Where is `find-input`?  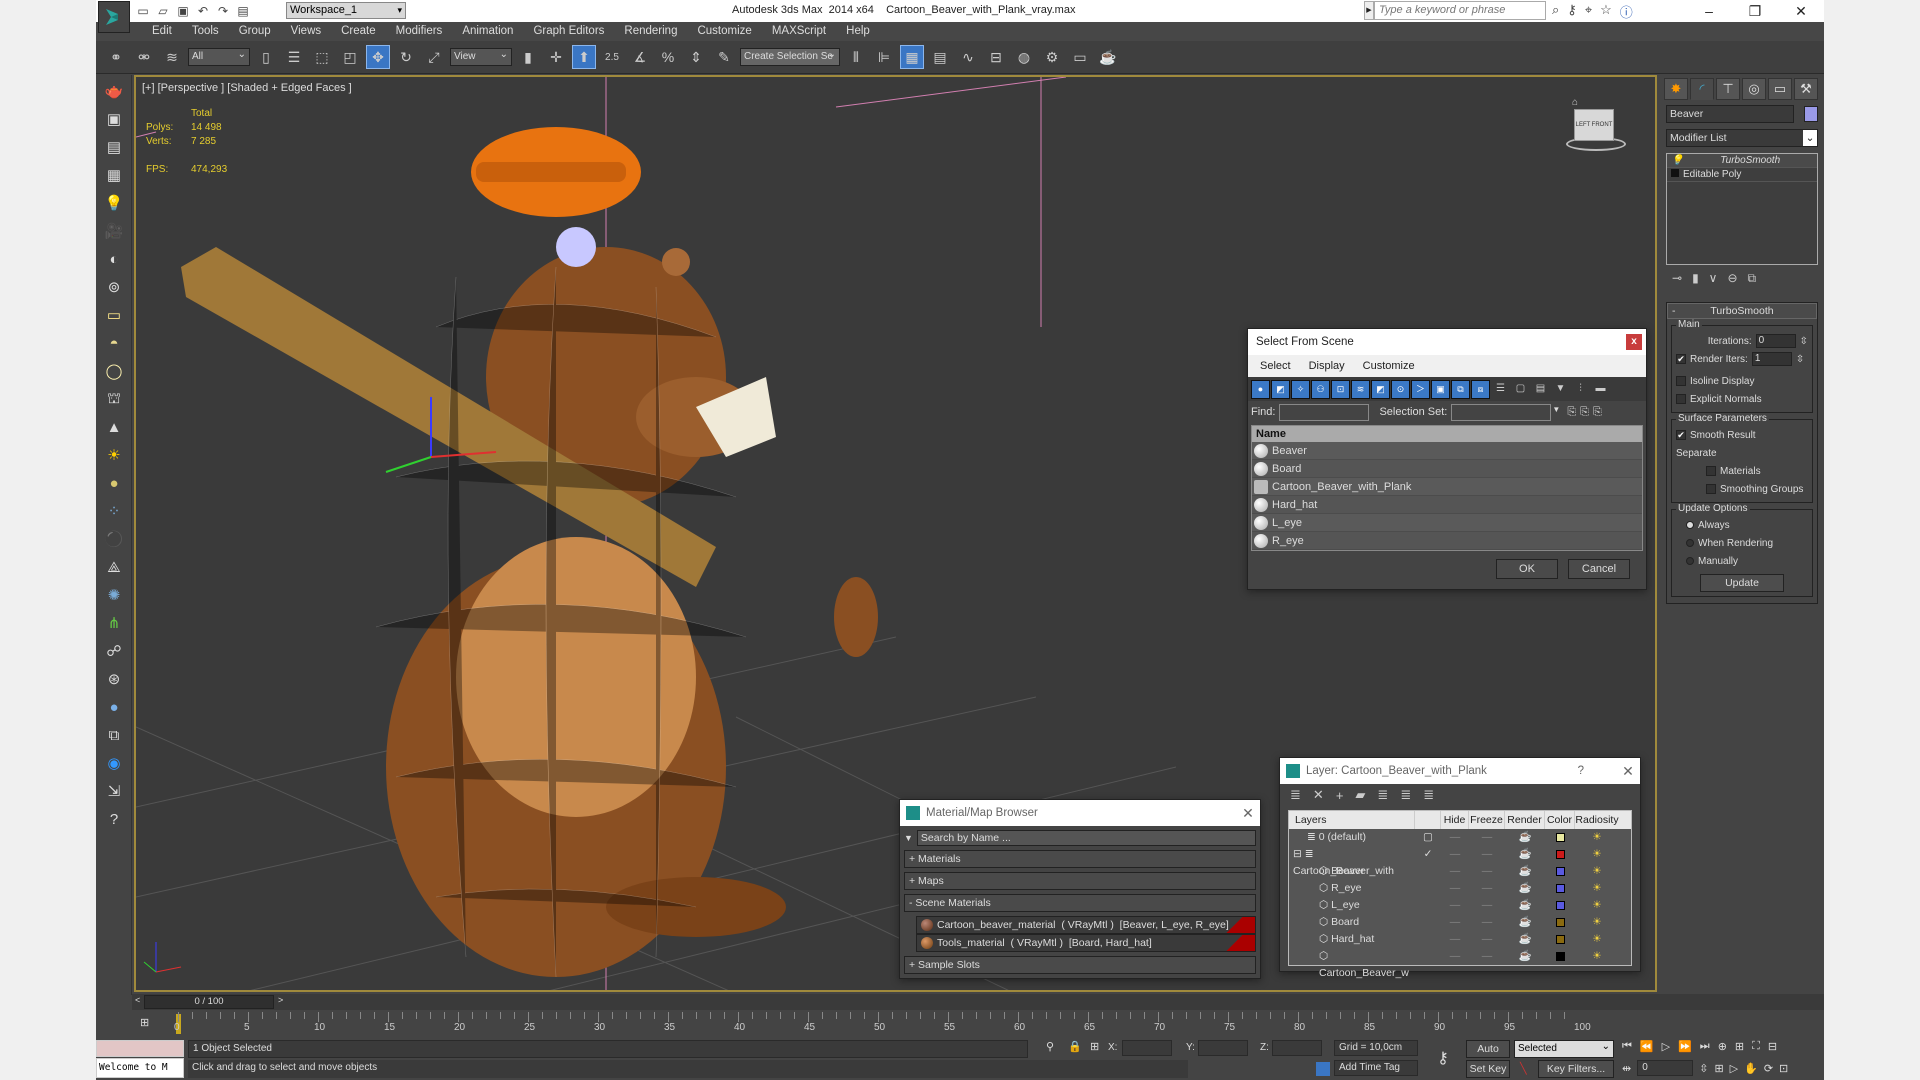 find-input is located at coordinates (1324, 412).